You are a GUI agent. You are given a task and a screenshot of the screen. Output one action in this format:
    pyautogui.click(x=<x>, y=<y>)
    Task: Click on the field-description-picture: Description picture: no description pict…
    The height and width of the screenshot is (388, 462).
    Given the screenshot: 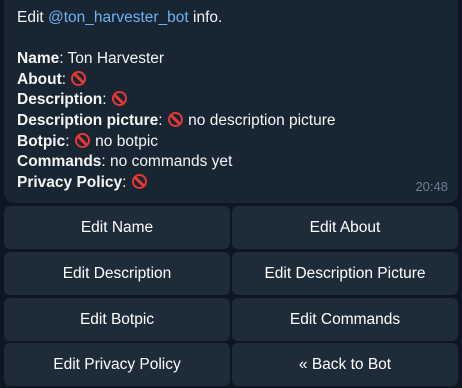 What is the action you would take?
    pyautogui.click(x=237, y=121)
    